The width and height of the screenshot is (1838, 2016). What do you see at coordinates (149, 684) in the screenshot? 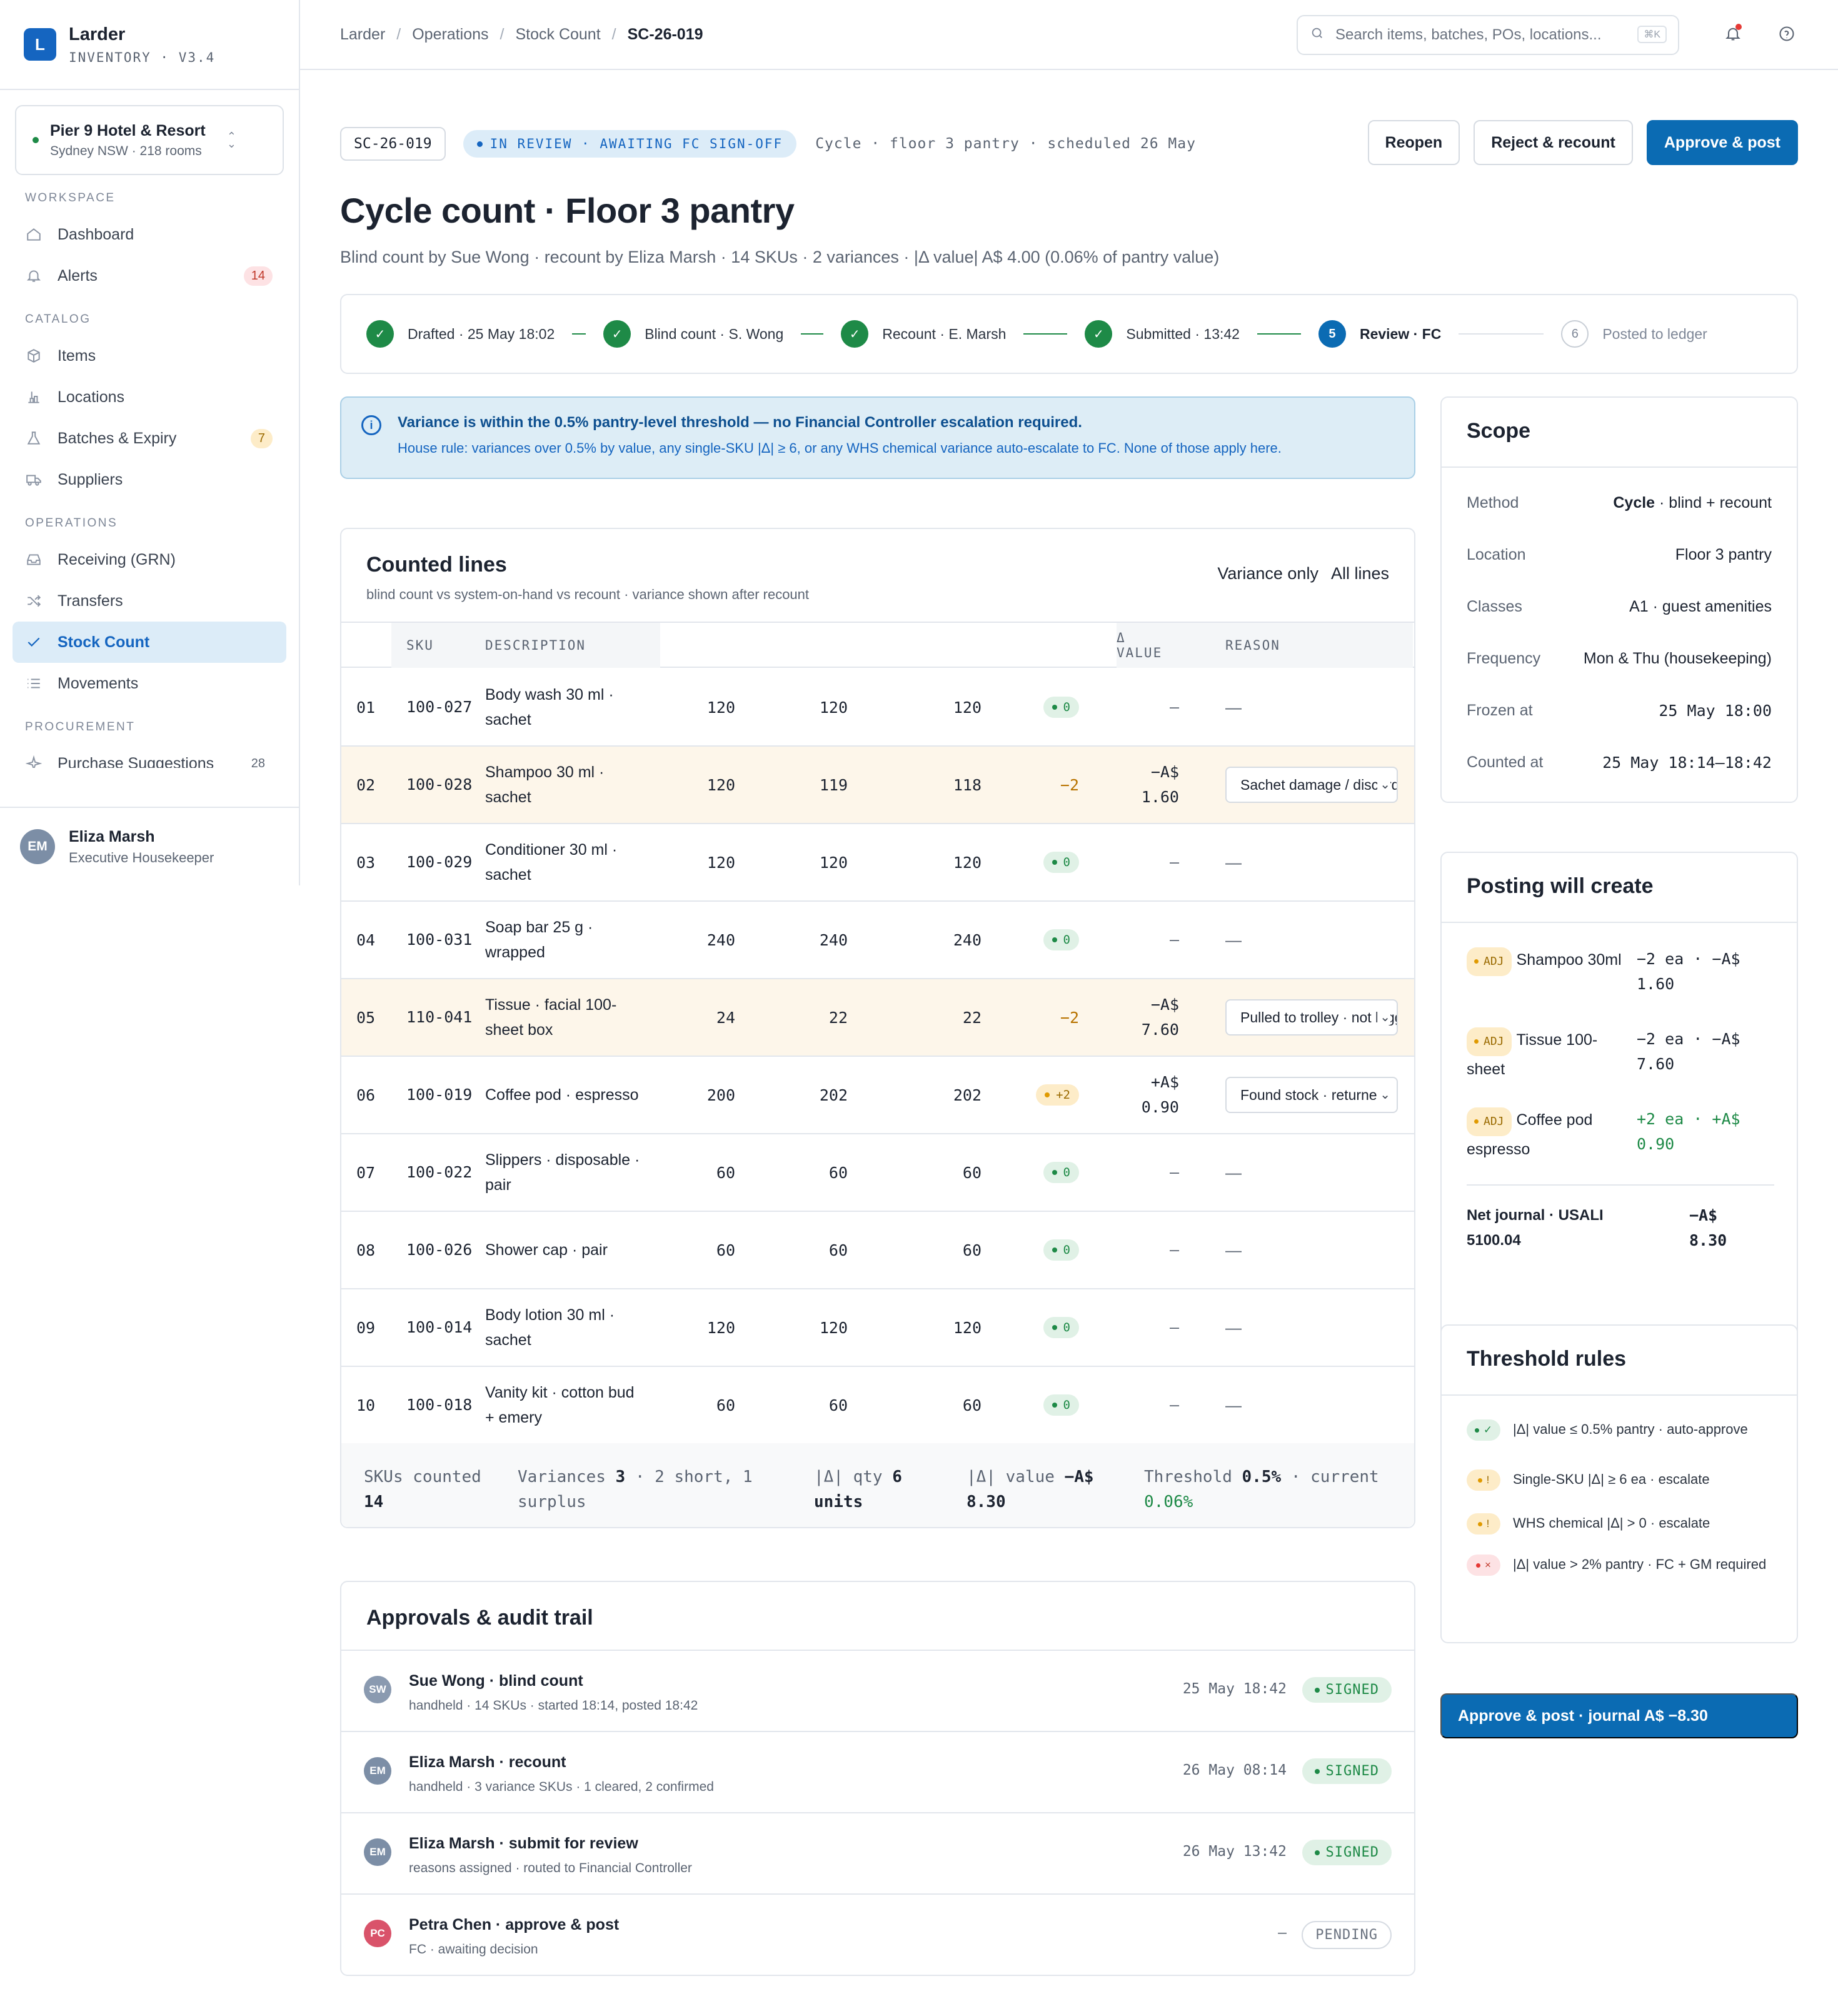
I see `sidebar-item-movements: Movements` at bounding box center [149, 684].